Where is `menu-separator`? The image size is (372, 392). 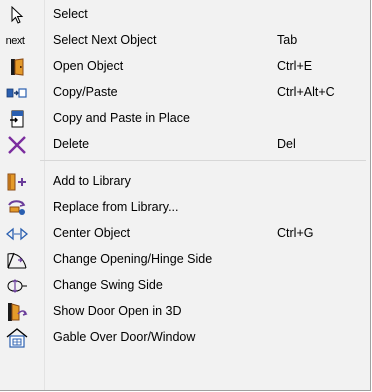
menu-separator is located at coordinates (203, 160).